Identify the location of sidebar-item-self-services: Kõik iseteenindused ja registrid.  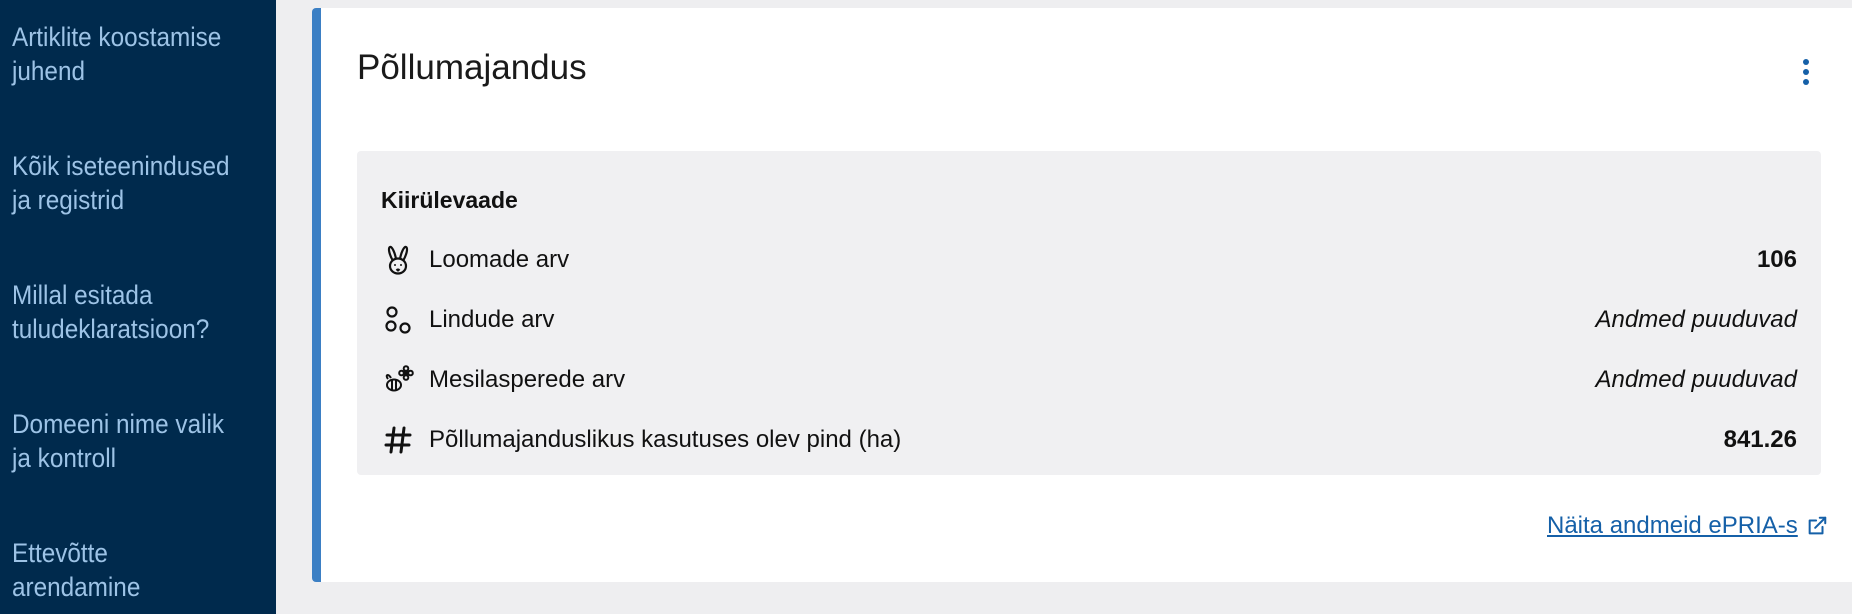
(125, 183).